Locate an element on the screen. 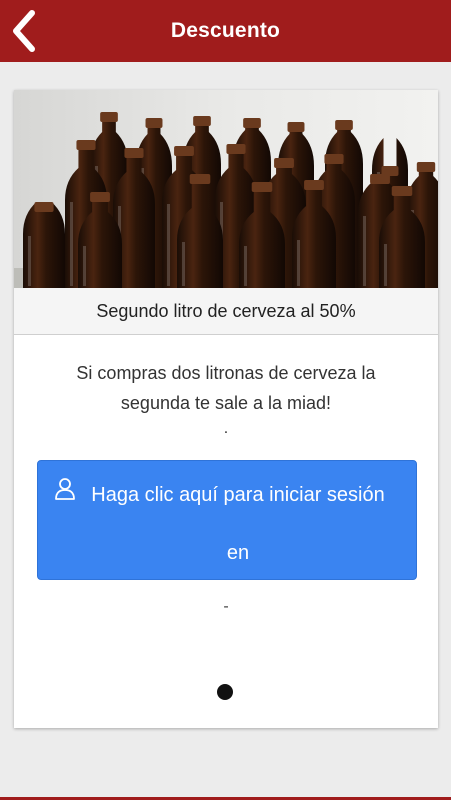 This screenshot has height=800, width=451. login-button: Haga clic aquí para iniciar sesión en is located at coordinates (227, 520).